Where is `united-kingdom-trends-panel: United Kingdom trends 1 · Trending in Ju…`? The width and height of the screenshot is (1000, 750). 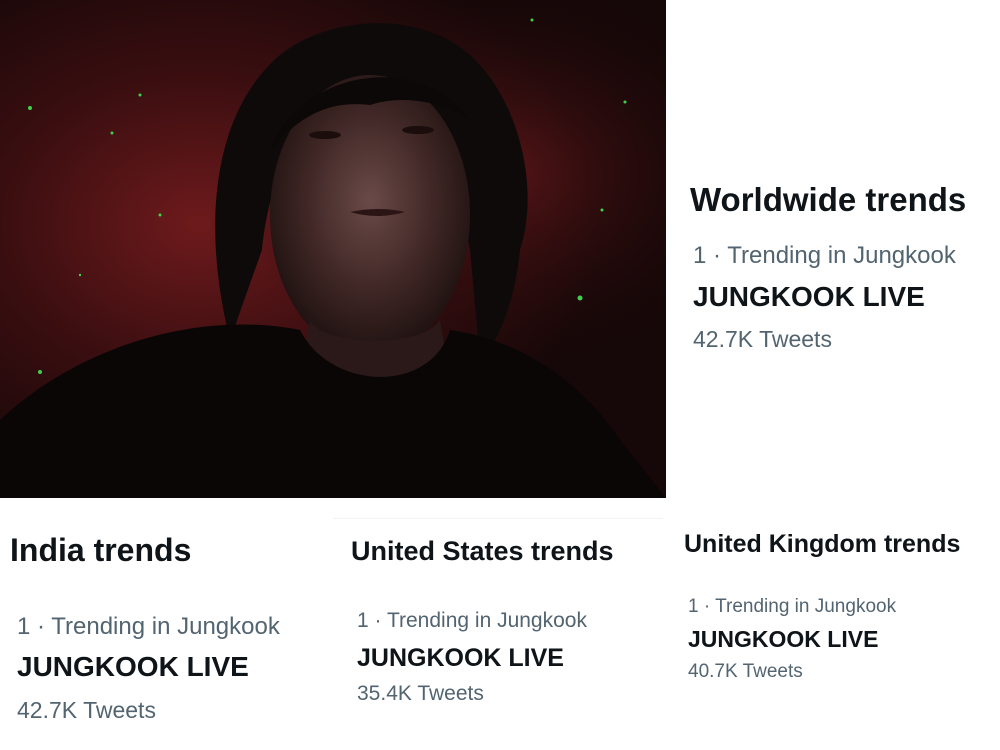 united-kingdom-trends-panel: United Kingdom trends 1 · Trending in Ju… is located at coordinates (831, 624).